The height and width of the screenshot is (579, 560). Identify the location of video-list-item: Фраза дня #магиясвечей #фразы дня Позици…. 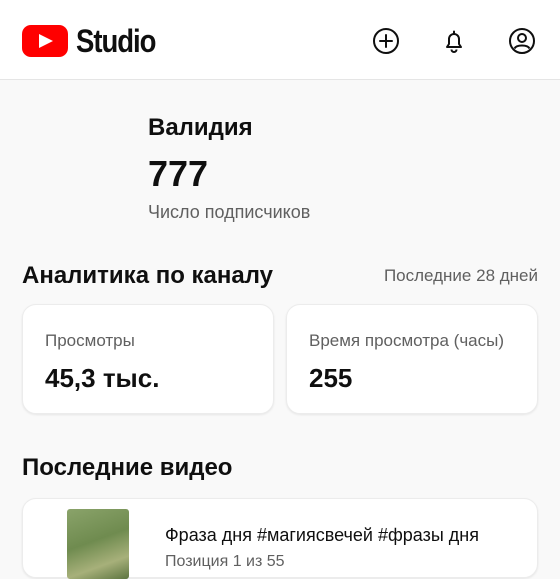
(280, 538).